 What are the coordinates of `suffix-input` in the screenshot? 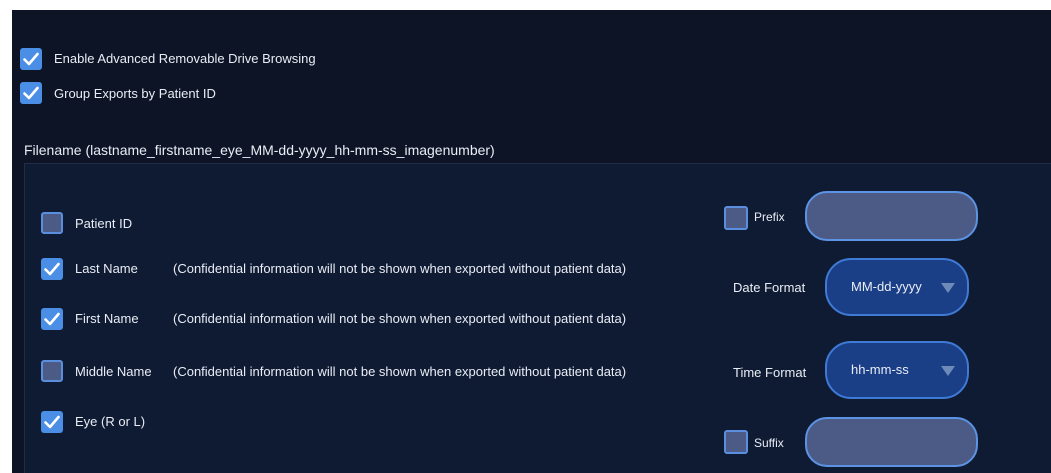 It's located at (891, 442).